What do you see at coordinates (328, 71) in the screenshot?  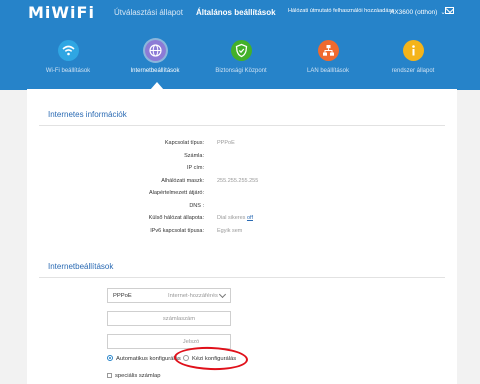 I see `tab-label: LAN beállítások` at bounding box center [328, 71].